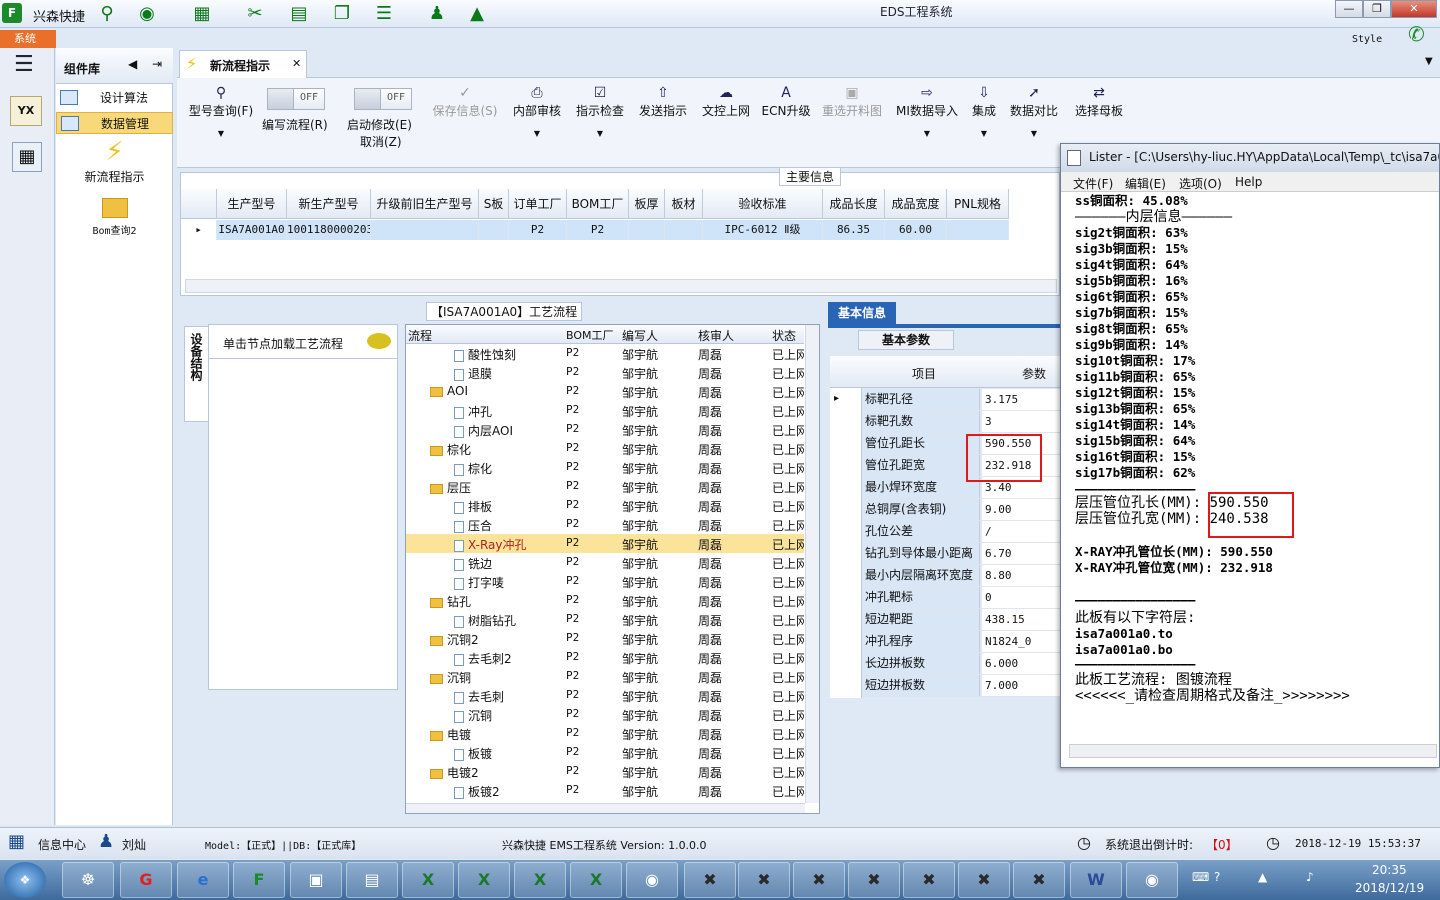  Describe the element at coordinates (906, 340) in the screenshot. I see `tab-basic-params: 基本参数` at that location.